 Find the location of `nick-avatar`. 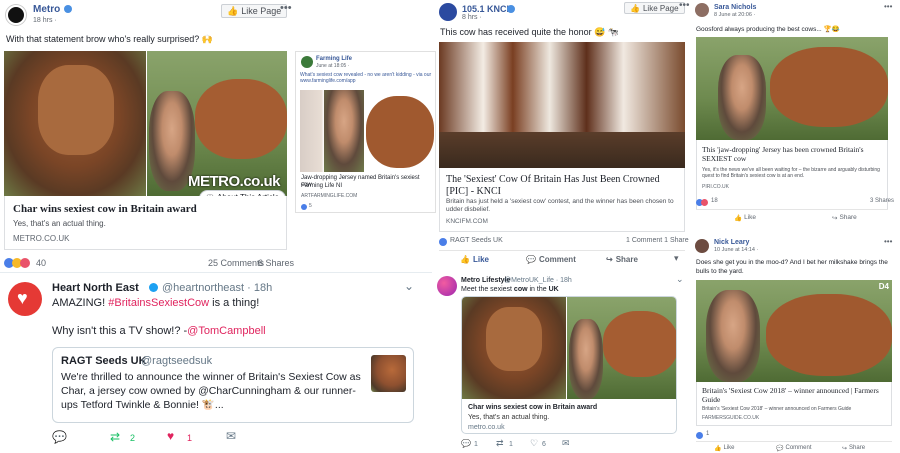

nick-avatar is located at coordinates (702, 246).